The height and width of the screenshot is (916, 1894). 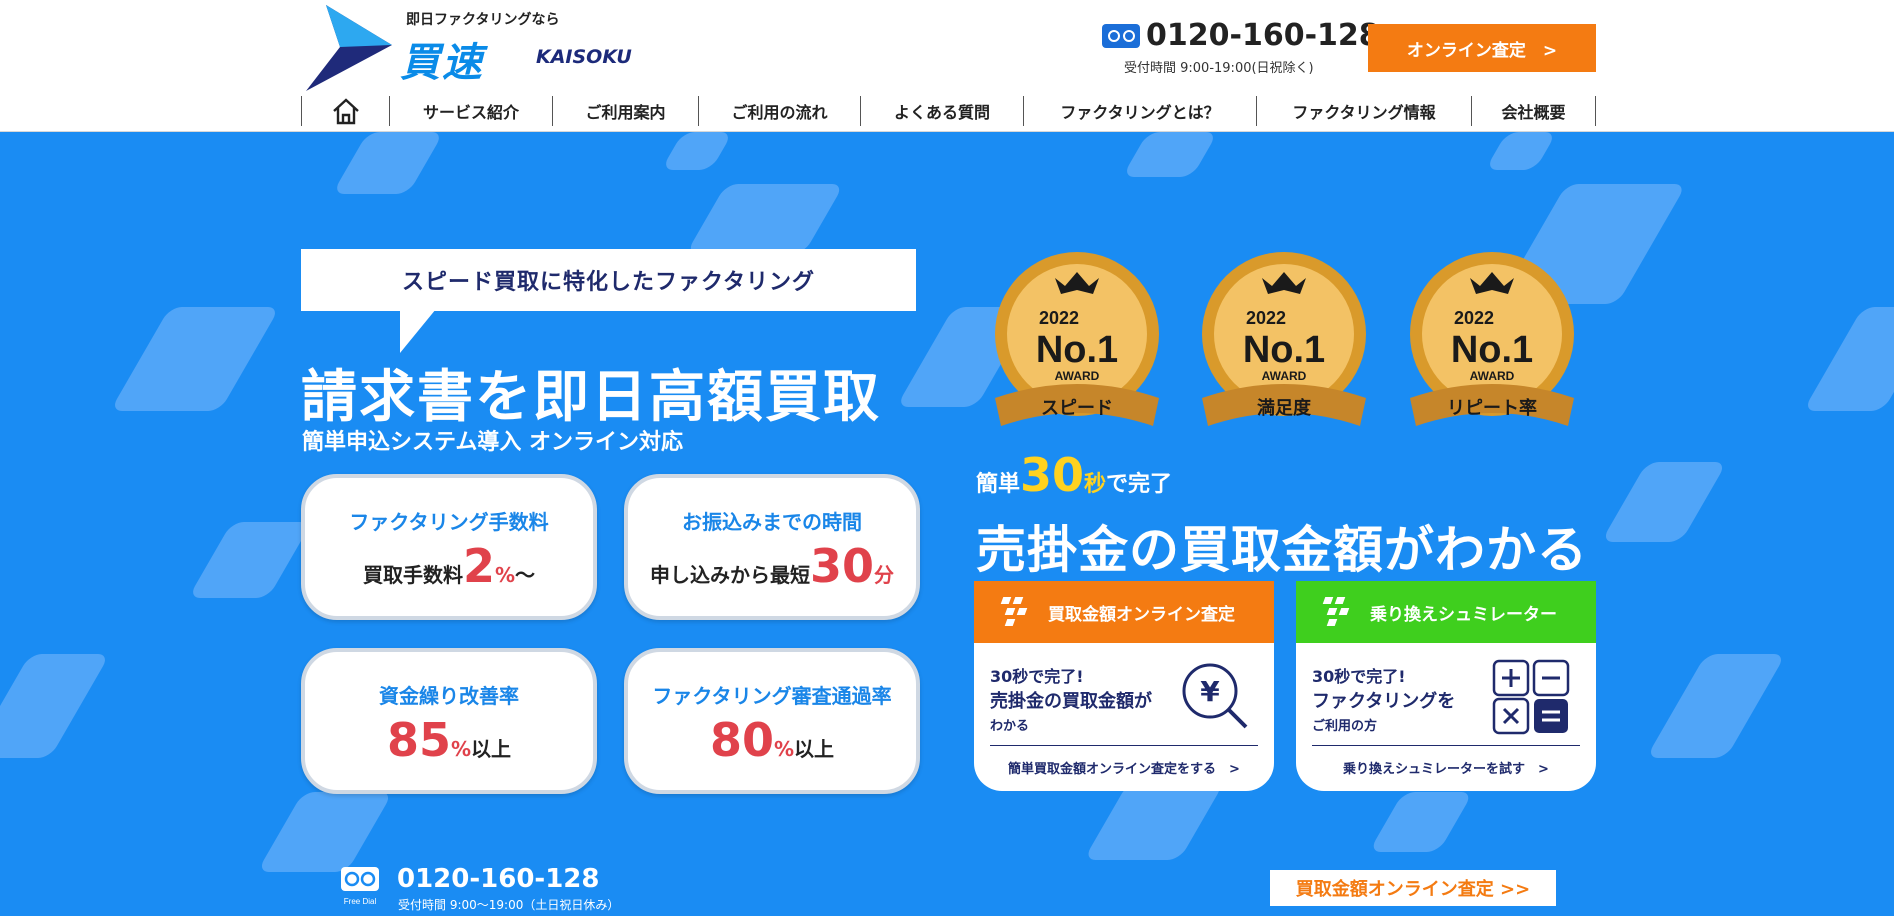 What do you see at coordinates (729, 574) in the screenshot?
I see `stat-prefix: 申し込みから最短` at bounding box center [729, 574].